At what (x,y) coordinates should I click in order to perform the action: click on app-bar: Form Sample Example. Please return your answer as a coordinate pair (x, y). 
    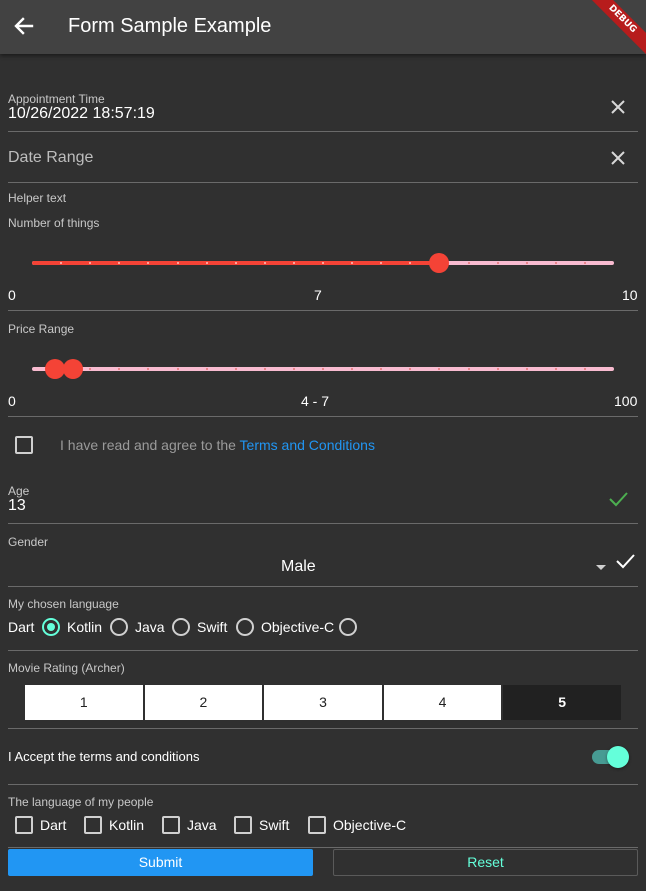
    Looking at the image, I should click on (323, 27).